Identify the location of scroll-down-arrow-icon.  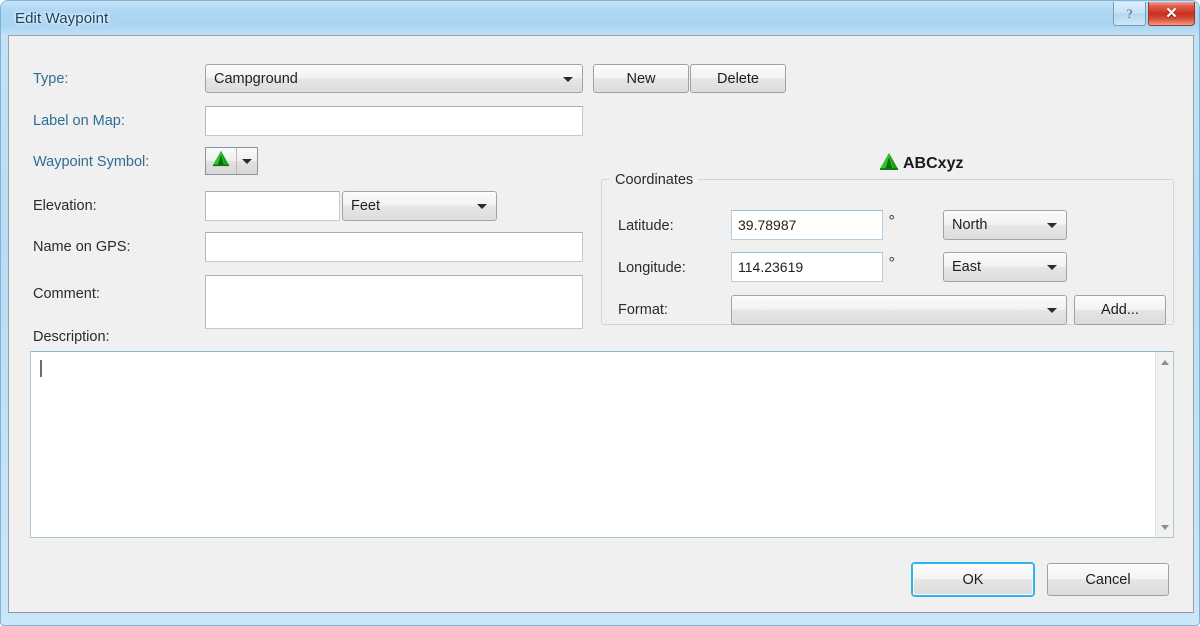
(1165, 527).